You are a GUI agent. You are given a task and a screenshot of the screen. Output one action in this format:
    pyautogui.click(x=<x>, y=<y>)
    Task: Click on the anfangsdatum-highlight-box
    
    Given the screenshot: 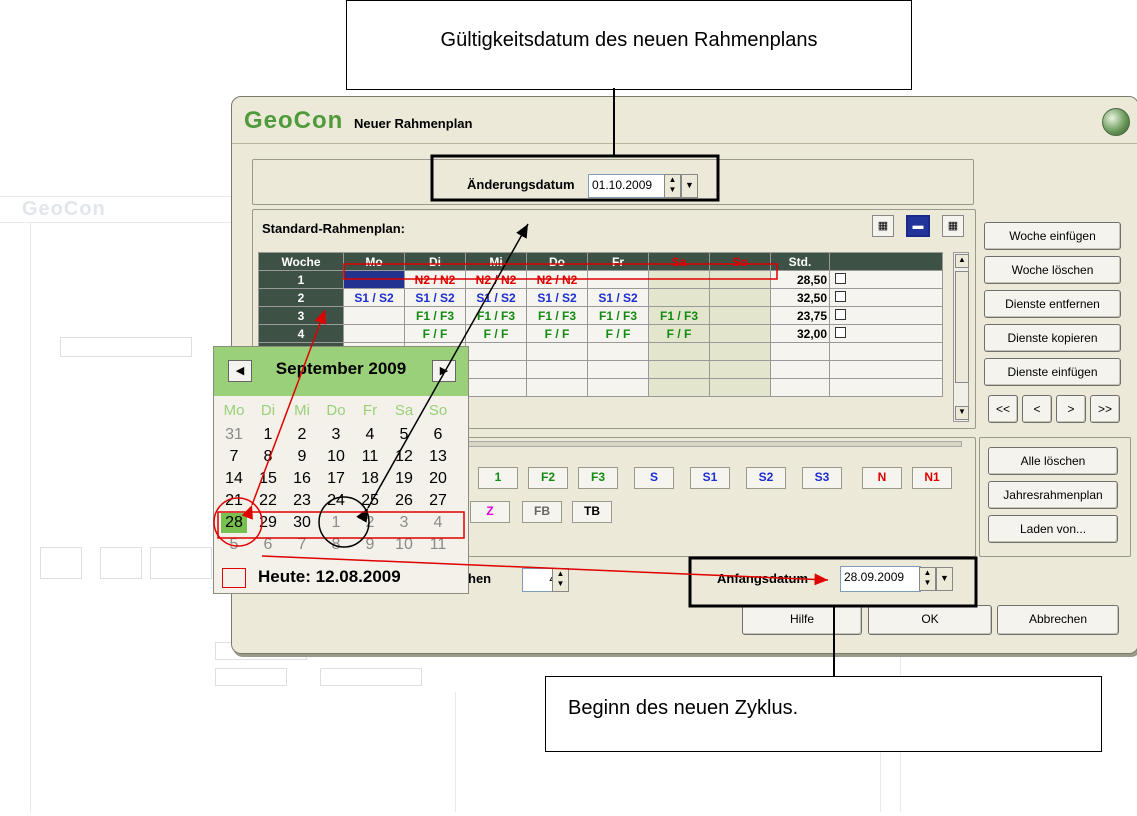 What is the action you would take?
    pyautogui.click(x=833, y=582)
    